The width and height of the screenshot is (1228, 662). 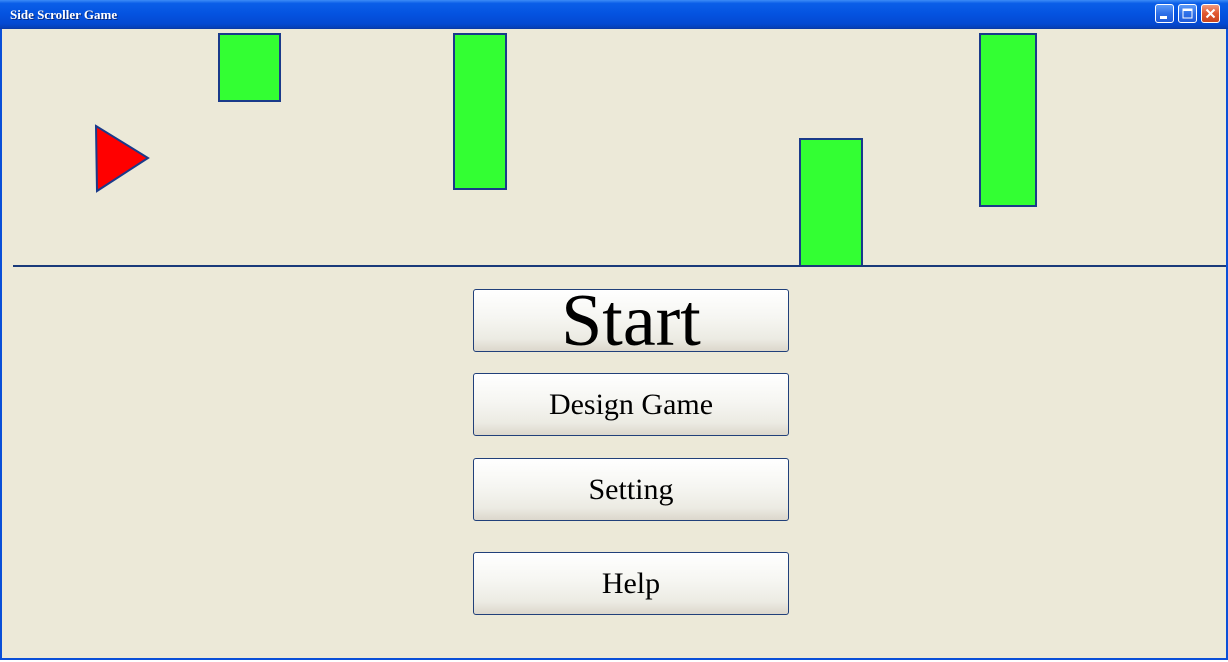 I want to click on window-title: Side Scroller Game, so click(x=64, y=14).